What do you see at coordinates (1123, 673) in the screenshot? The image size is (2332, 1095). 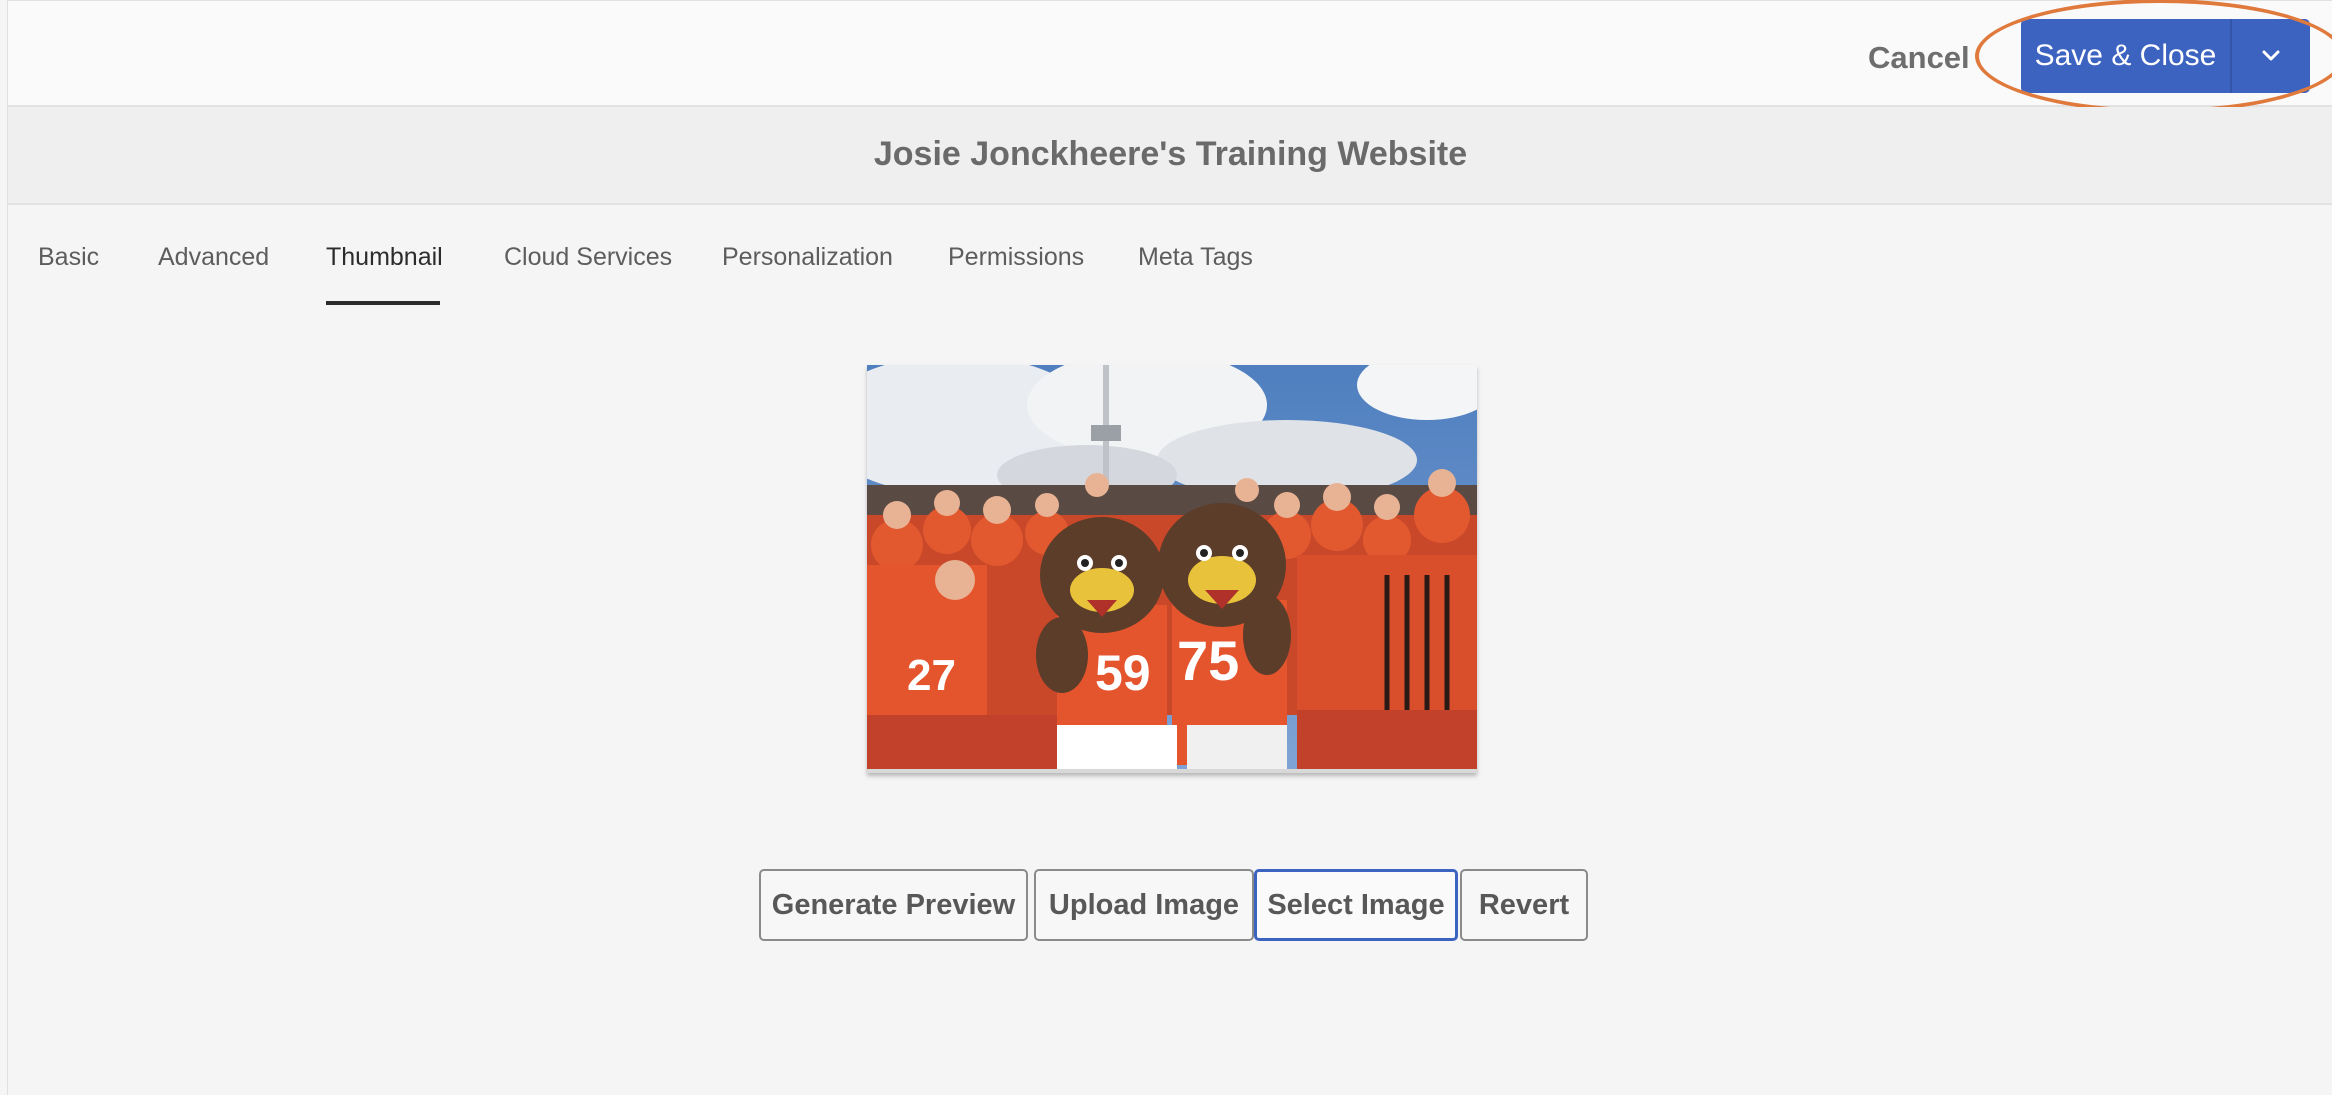 I see `jersey-number-center: 59` at bounding box center [1123, 673].